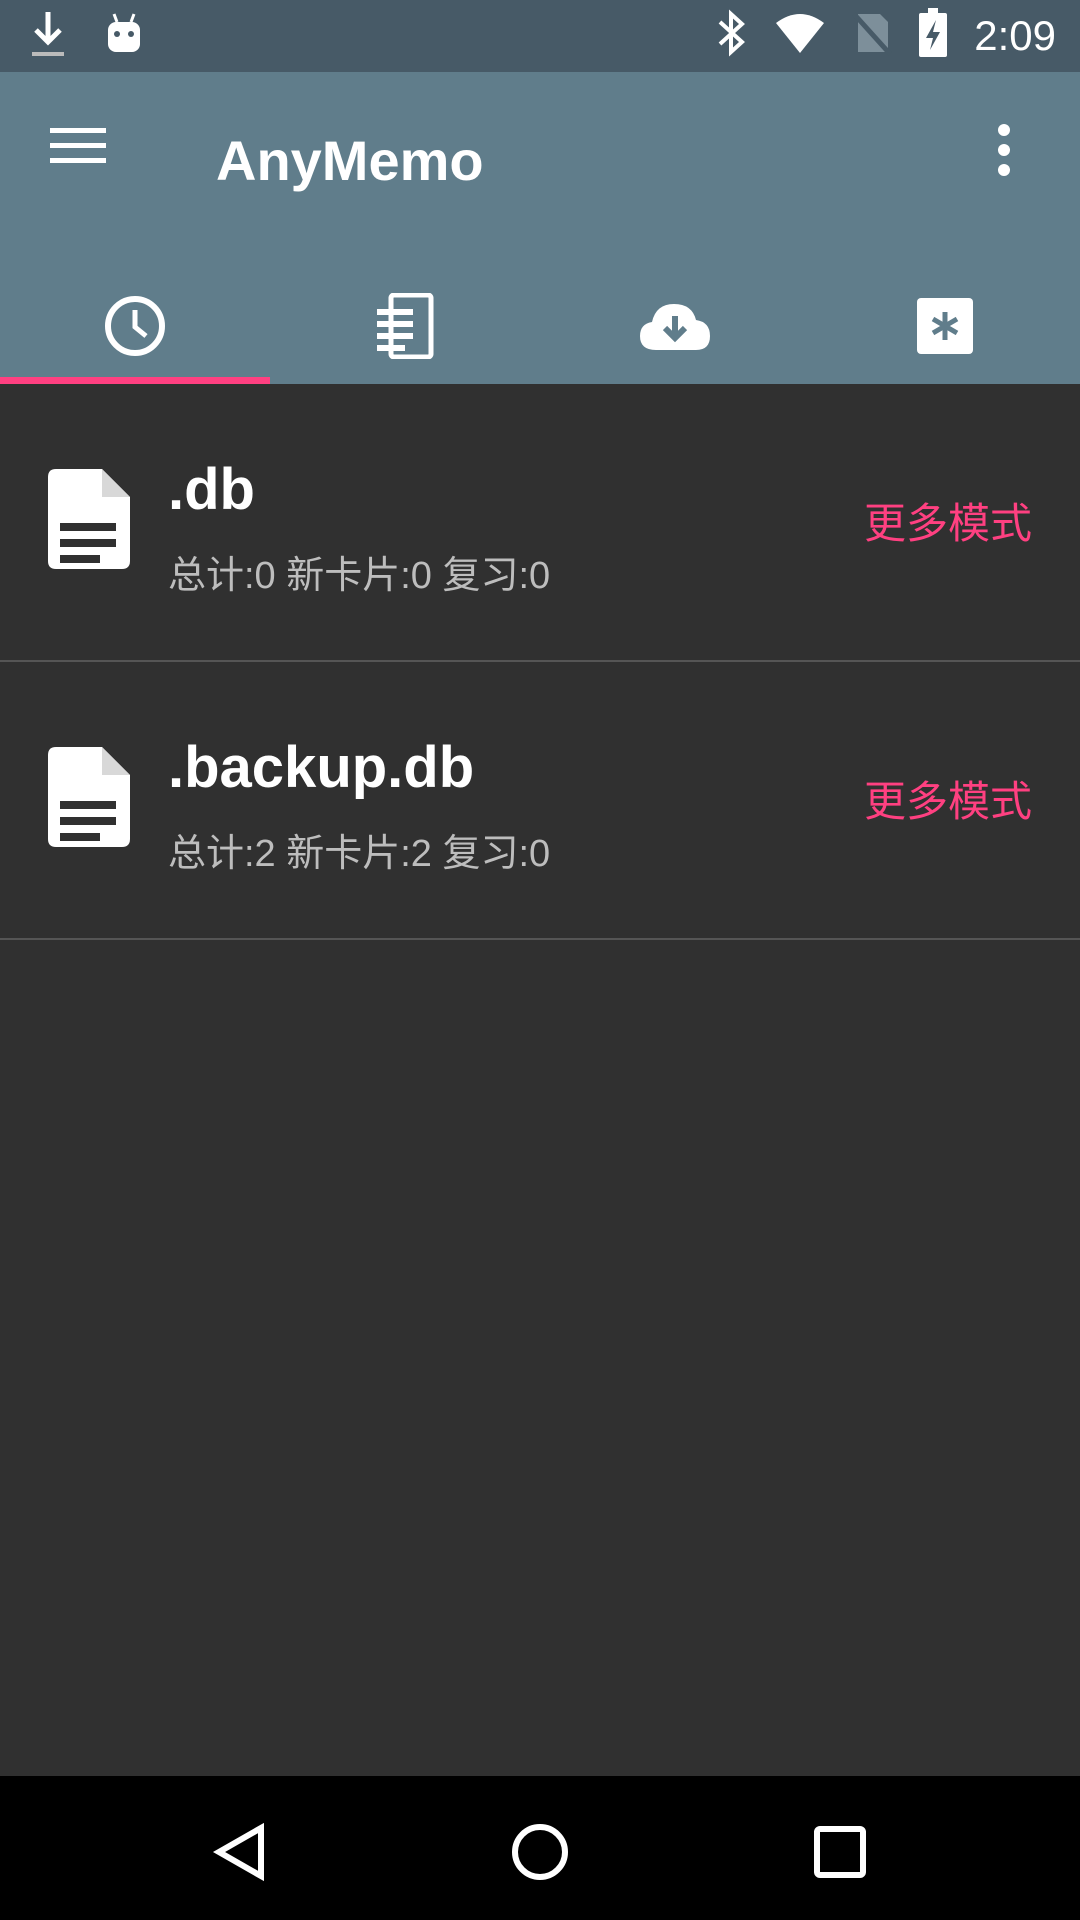 This screenshot has height=1920, width=1080. I want to click on tab-selected-indicator, so click(135, 380).